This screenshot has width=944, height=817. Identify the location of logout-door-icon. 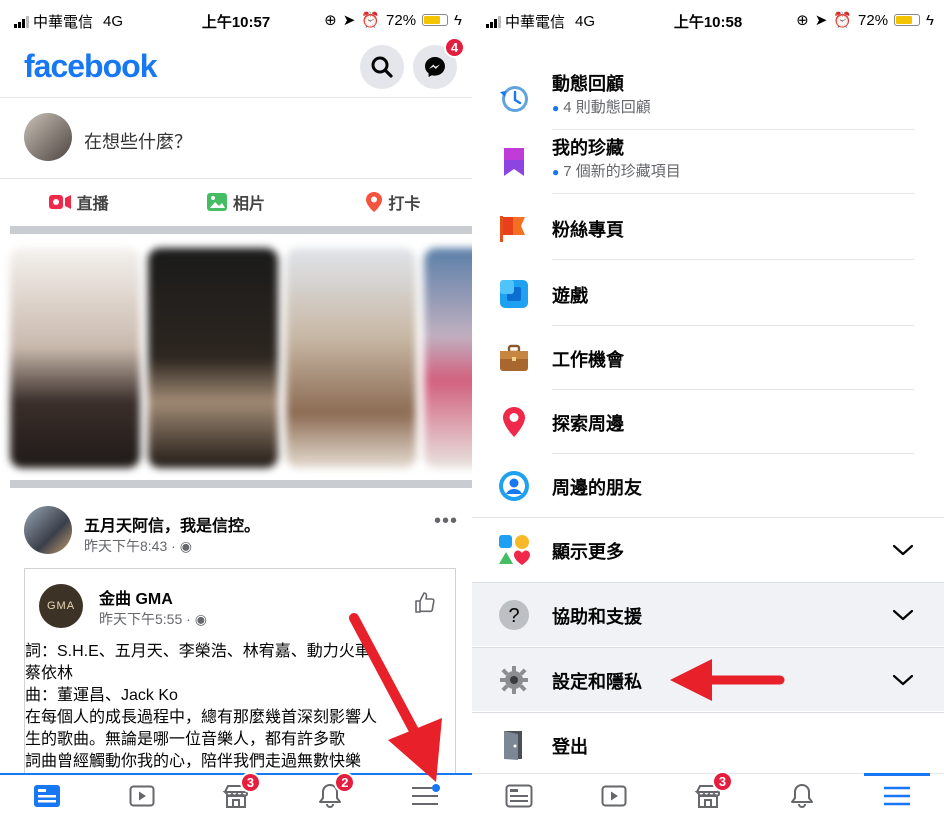
(513, 745).